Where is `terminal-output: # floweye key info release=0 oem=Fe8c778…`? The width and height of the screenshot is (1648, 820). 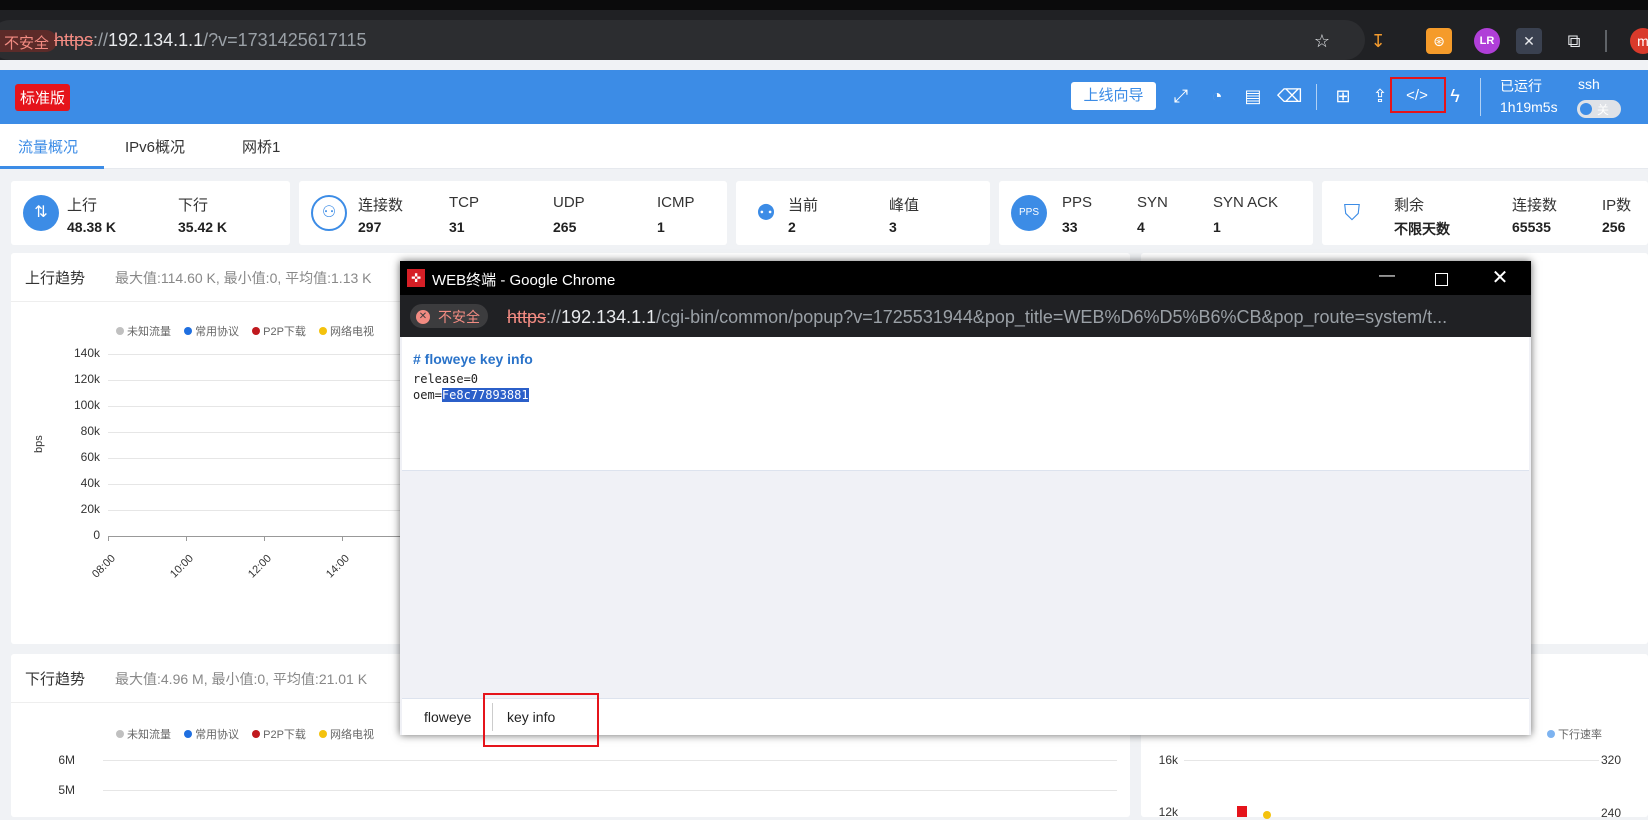 terminal-output: # floweye key info release=0 oem=Fe8c778… is located at coordinates (965, 404).